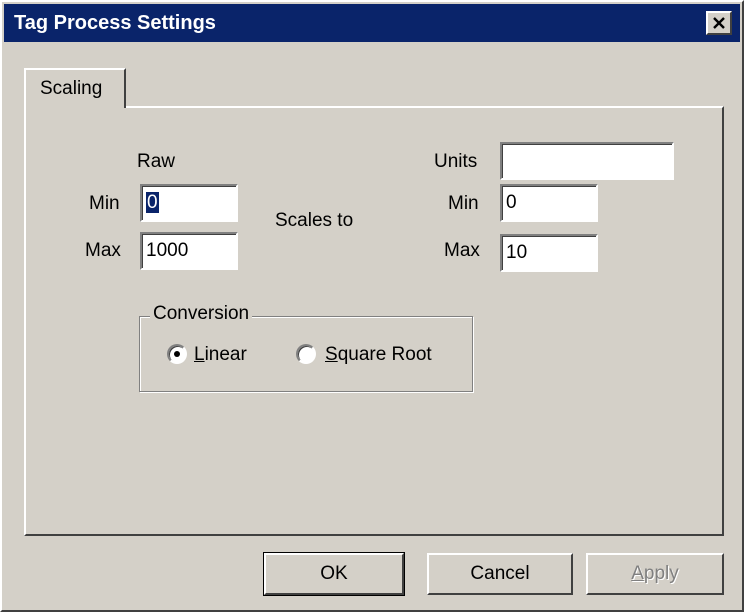 The image size is (744, 612). What do you see at coordinates (500, 574) in the screenshot?
I see `cancel-button: Cancel` at bounding box center [500, 574].